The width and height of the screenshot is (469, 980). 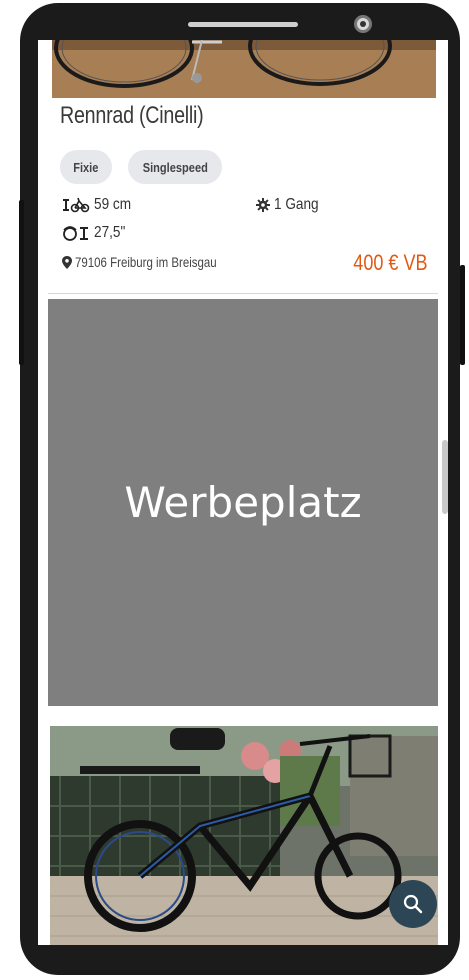 I want to click on search-fab-button, so click(x=413, y=904).